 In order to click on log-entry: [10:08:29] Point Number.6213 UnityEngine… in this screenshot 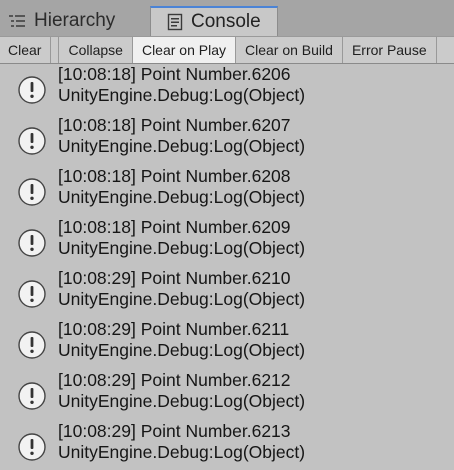, I will do `click(227, 445)`.